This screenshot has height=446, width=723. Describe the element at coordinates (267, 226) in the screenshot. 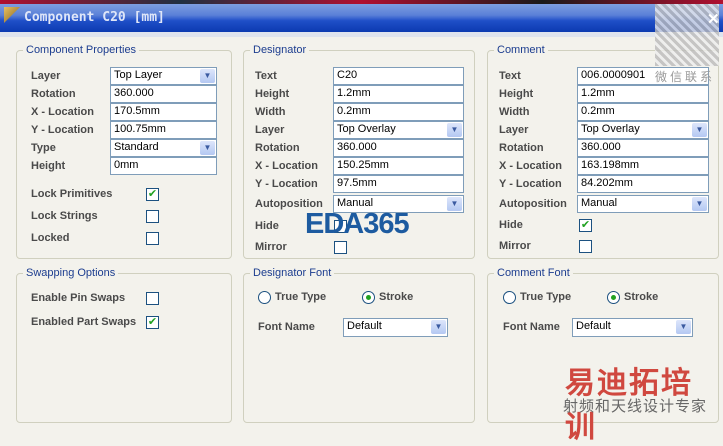

I see `hide-label: Hide` at that location.